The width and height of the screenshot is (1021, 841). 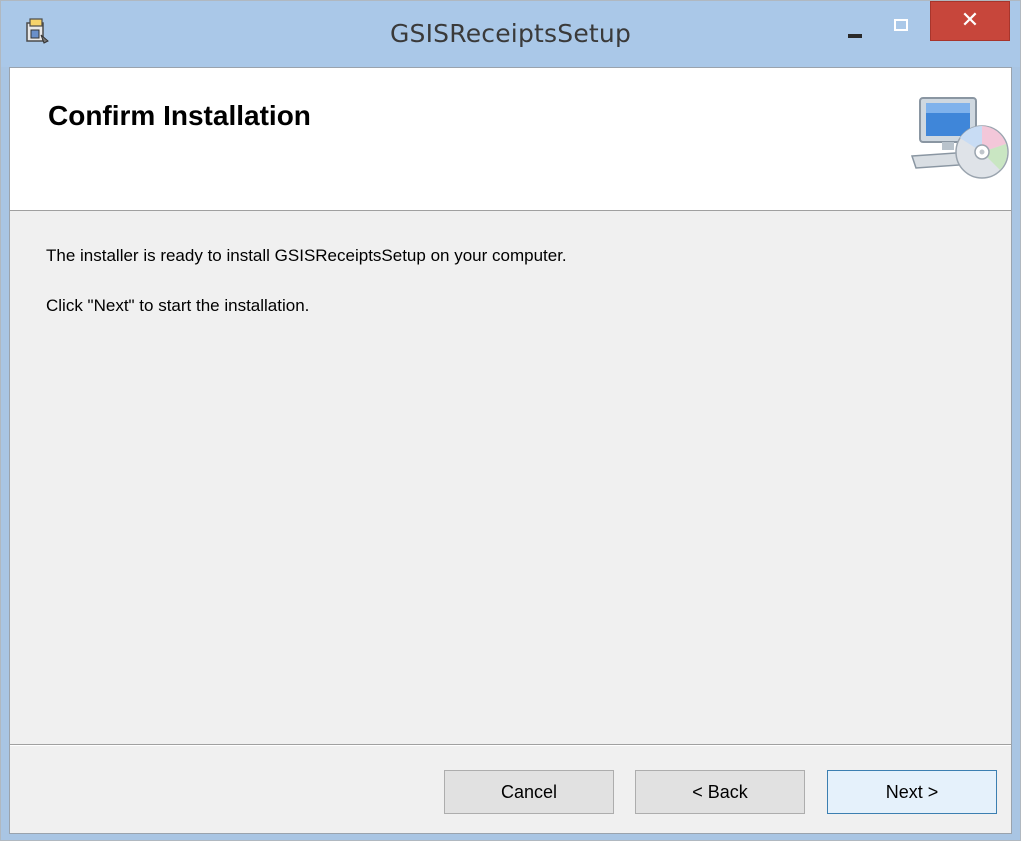 I want to click on minimize-button, so click(x=856, y=30).